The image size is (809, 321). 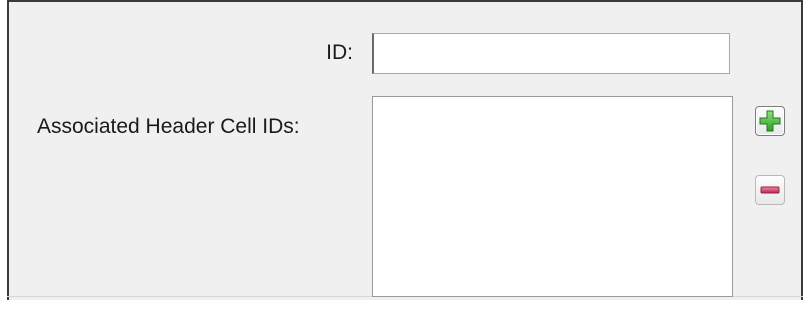 I want to click on id-label: ID:, so click(x=339, y=52).